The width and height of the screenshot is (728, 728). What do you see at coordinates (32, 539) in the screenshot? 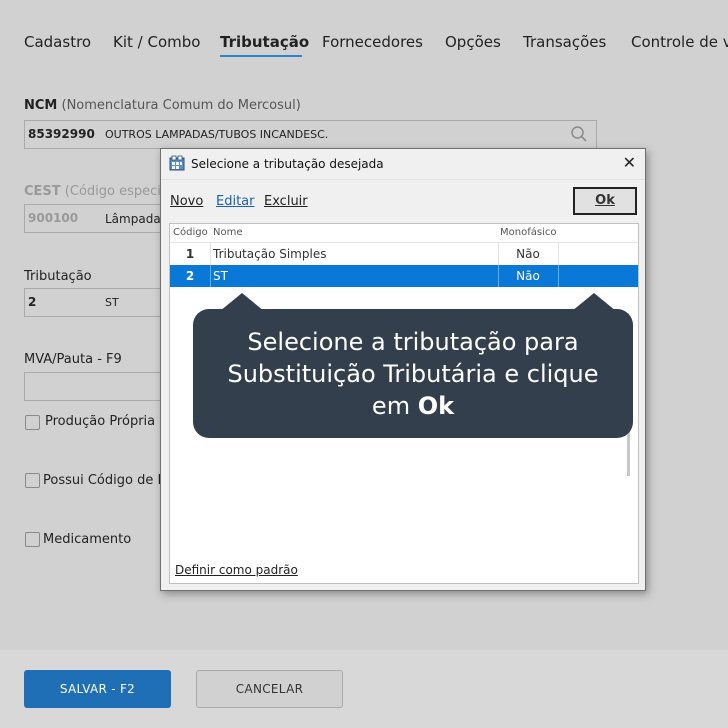
I see `medicamento-checkbox` at bounding box center [32, 539].